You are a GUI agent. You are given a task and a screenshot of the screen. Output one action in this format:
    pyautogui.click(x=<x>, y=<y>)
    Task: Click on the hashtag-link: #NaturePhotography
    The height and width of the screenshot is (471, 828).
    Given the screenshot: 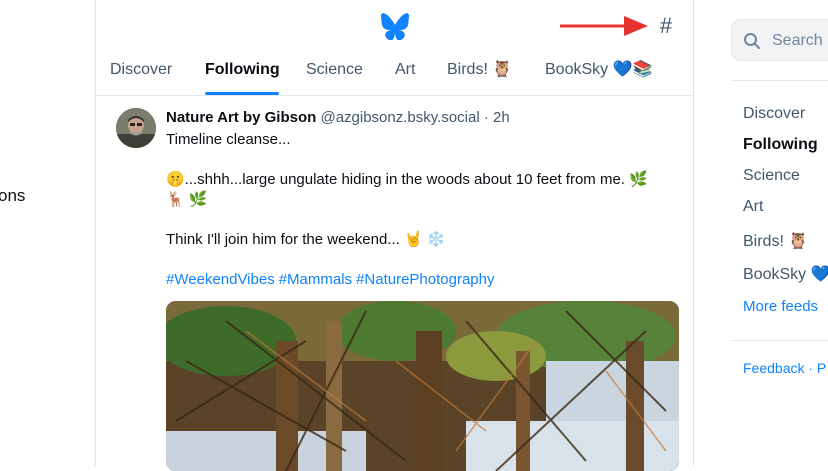 What is the action you would take?
    pyautogui.click(x=425, y=279)
    